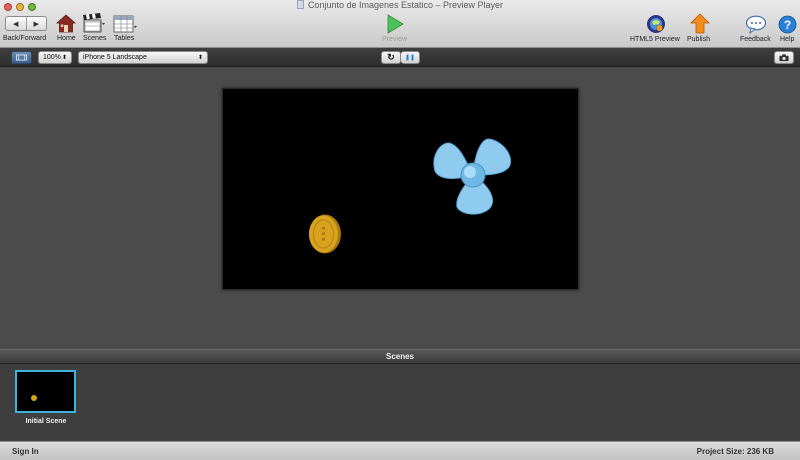 The image size is (800, 460). I want to click on document-icon, so click(300, 4).